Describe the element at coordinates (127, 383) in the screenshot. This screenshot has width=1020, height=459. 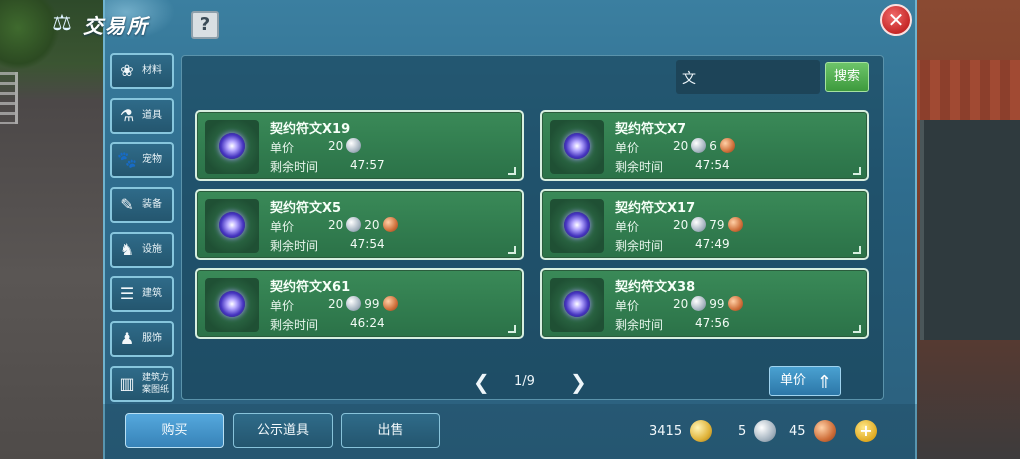
I see `blueprint-icon: ▥` at that location.